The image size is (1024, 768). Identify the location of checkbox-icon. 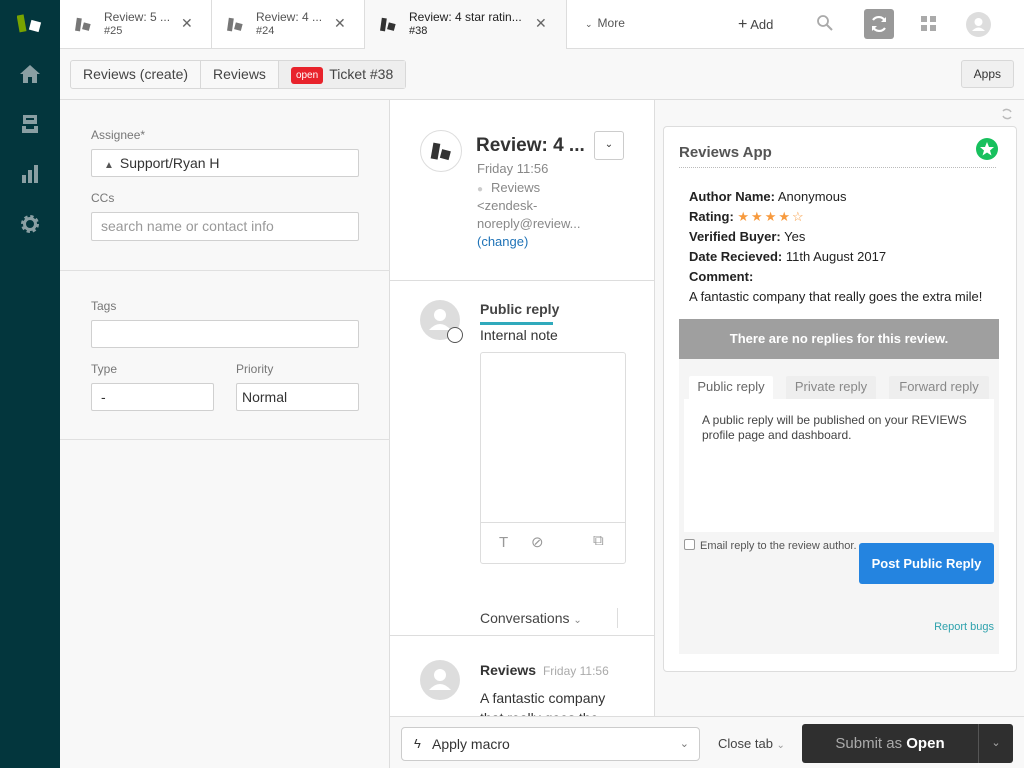
(689, 544).